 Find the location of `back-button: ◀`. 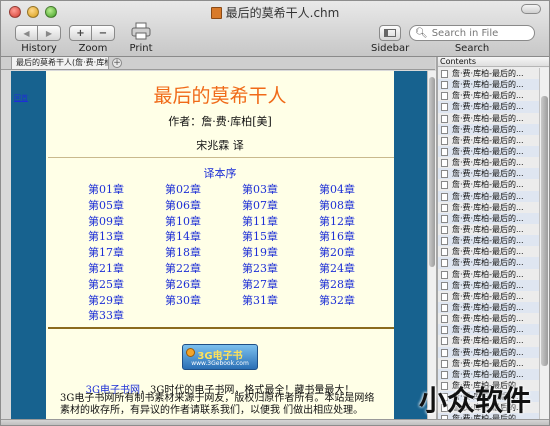

back-button: ◀ is located at coordinates (26, 33).